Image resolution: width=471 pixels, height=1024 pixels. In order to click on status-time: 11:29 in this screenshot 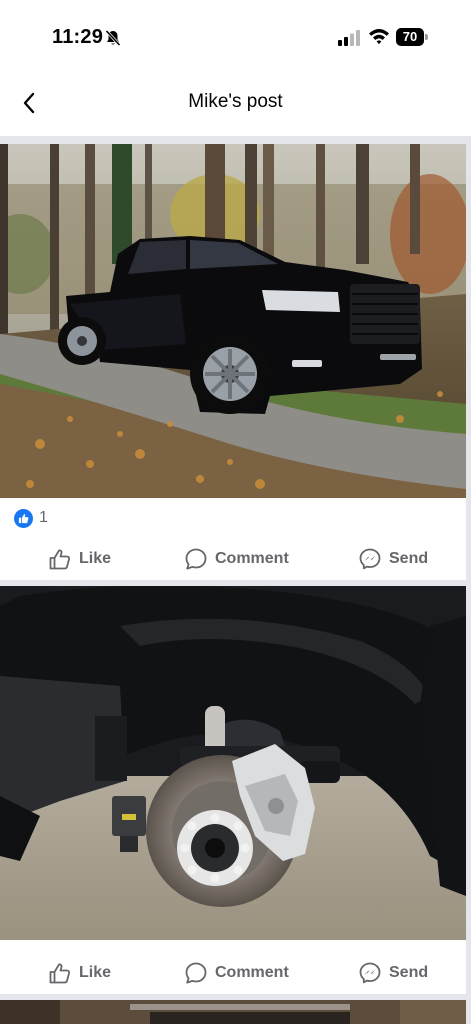, I will do `click(78, 37)`.